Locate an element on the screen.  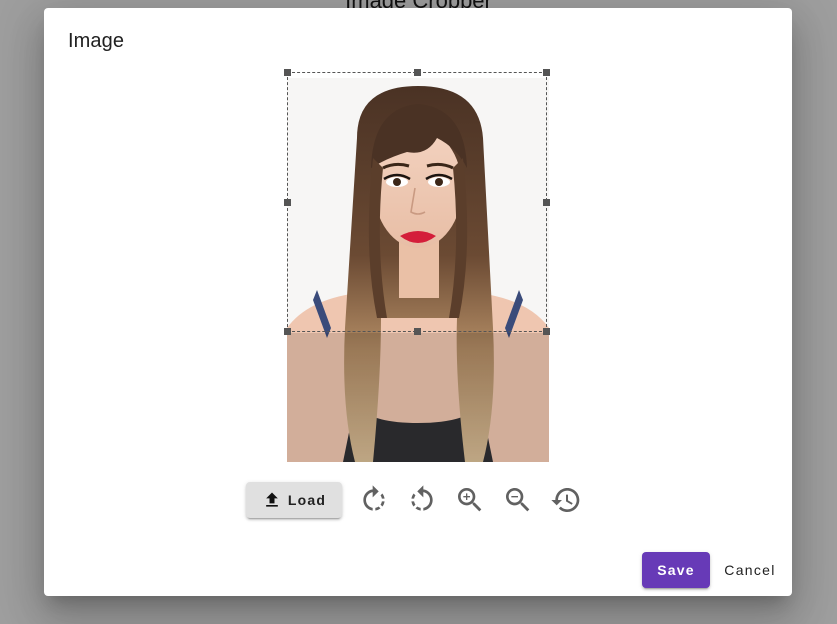
zoom-out-button is located at coordinates (518, 500).